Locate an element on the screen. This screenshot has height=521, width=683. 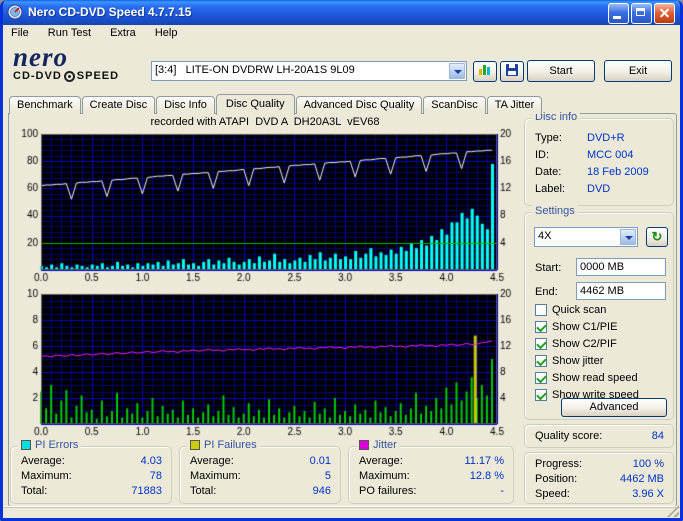
checkbox-label: Show C1/PIE is located at coordinates (585, 327).